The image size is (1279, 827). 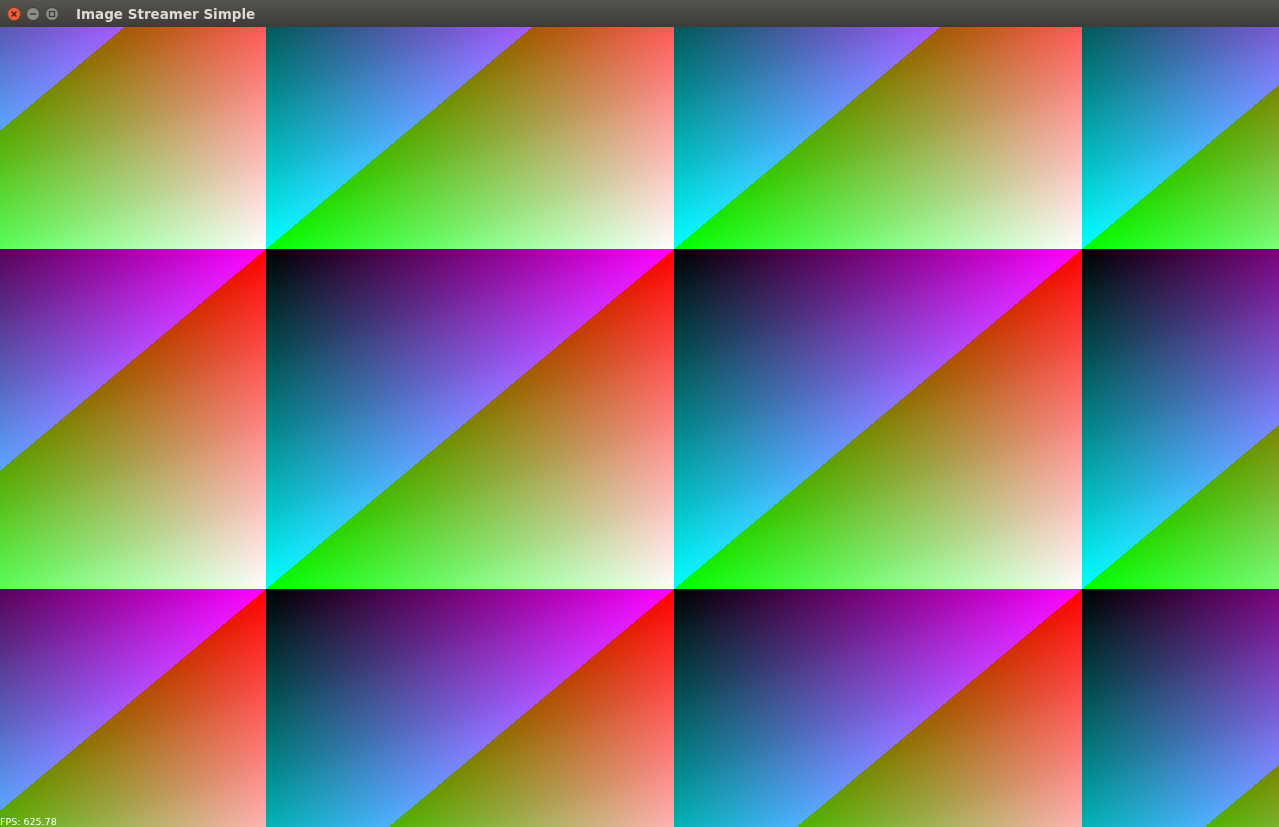 What do you see at coordinates (166, 13) in the screenshot?
I see `window-title: Image Streamer Simple` at bounding box center [166, 13].